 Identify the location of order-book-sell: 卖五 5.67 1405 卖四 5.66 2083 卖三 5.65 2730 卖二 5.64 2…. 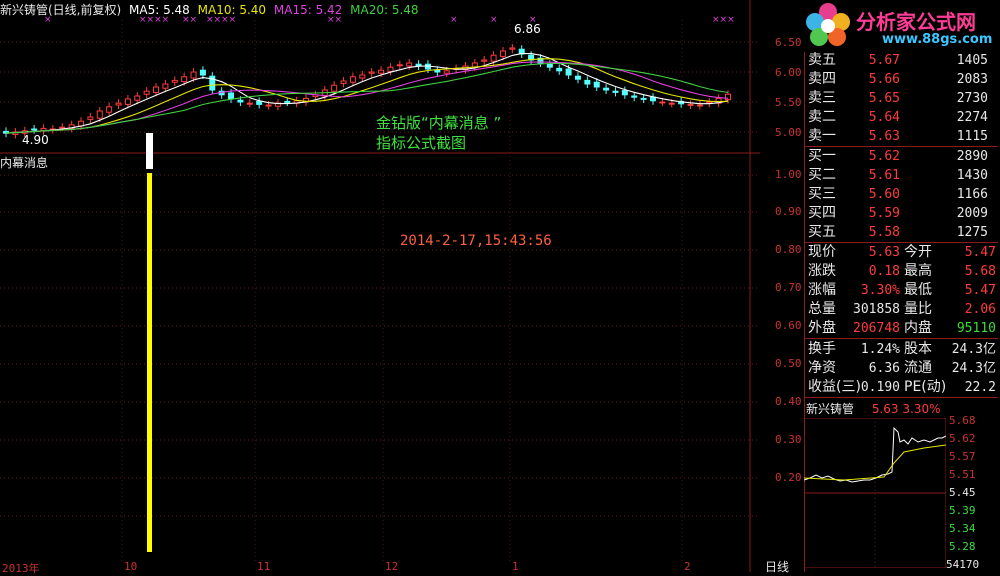
(898, 98).